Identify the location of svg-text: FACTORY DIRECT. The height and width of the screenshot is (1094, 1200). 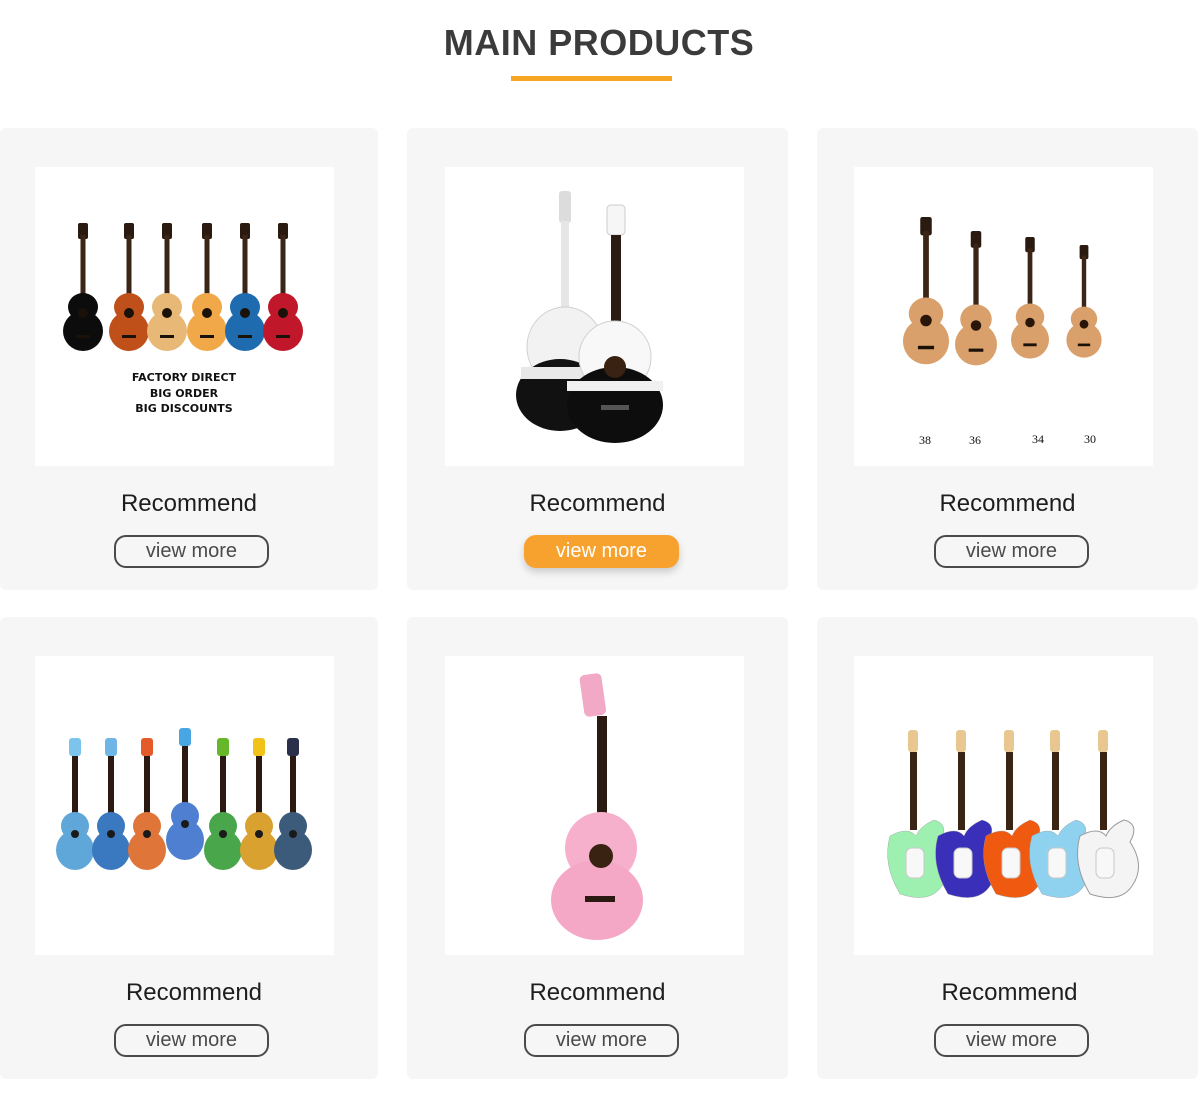
(184, 377).